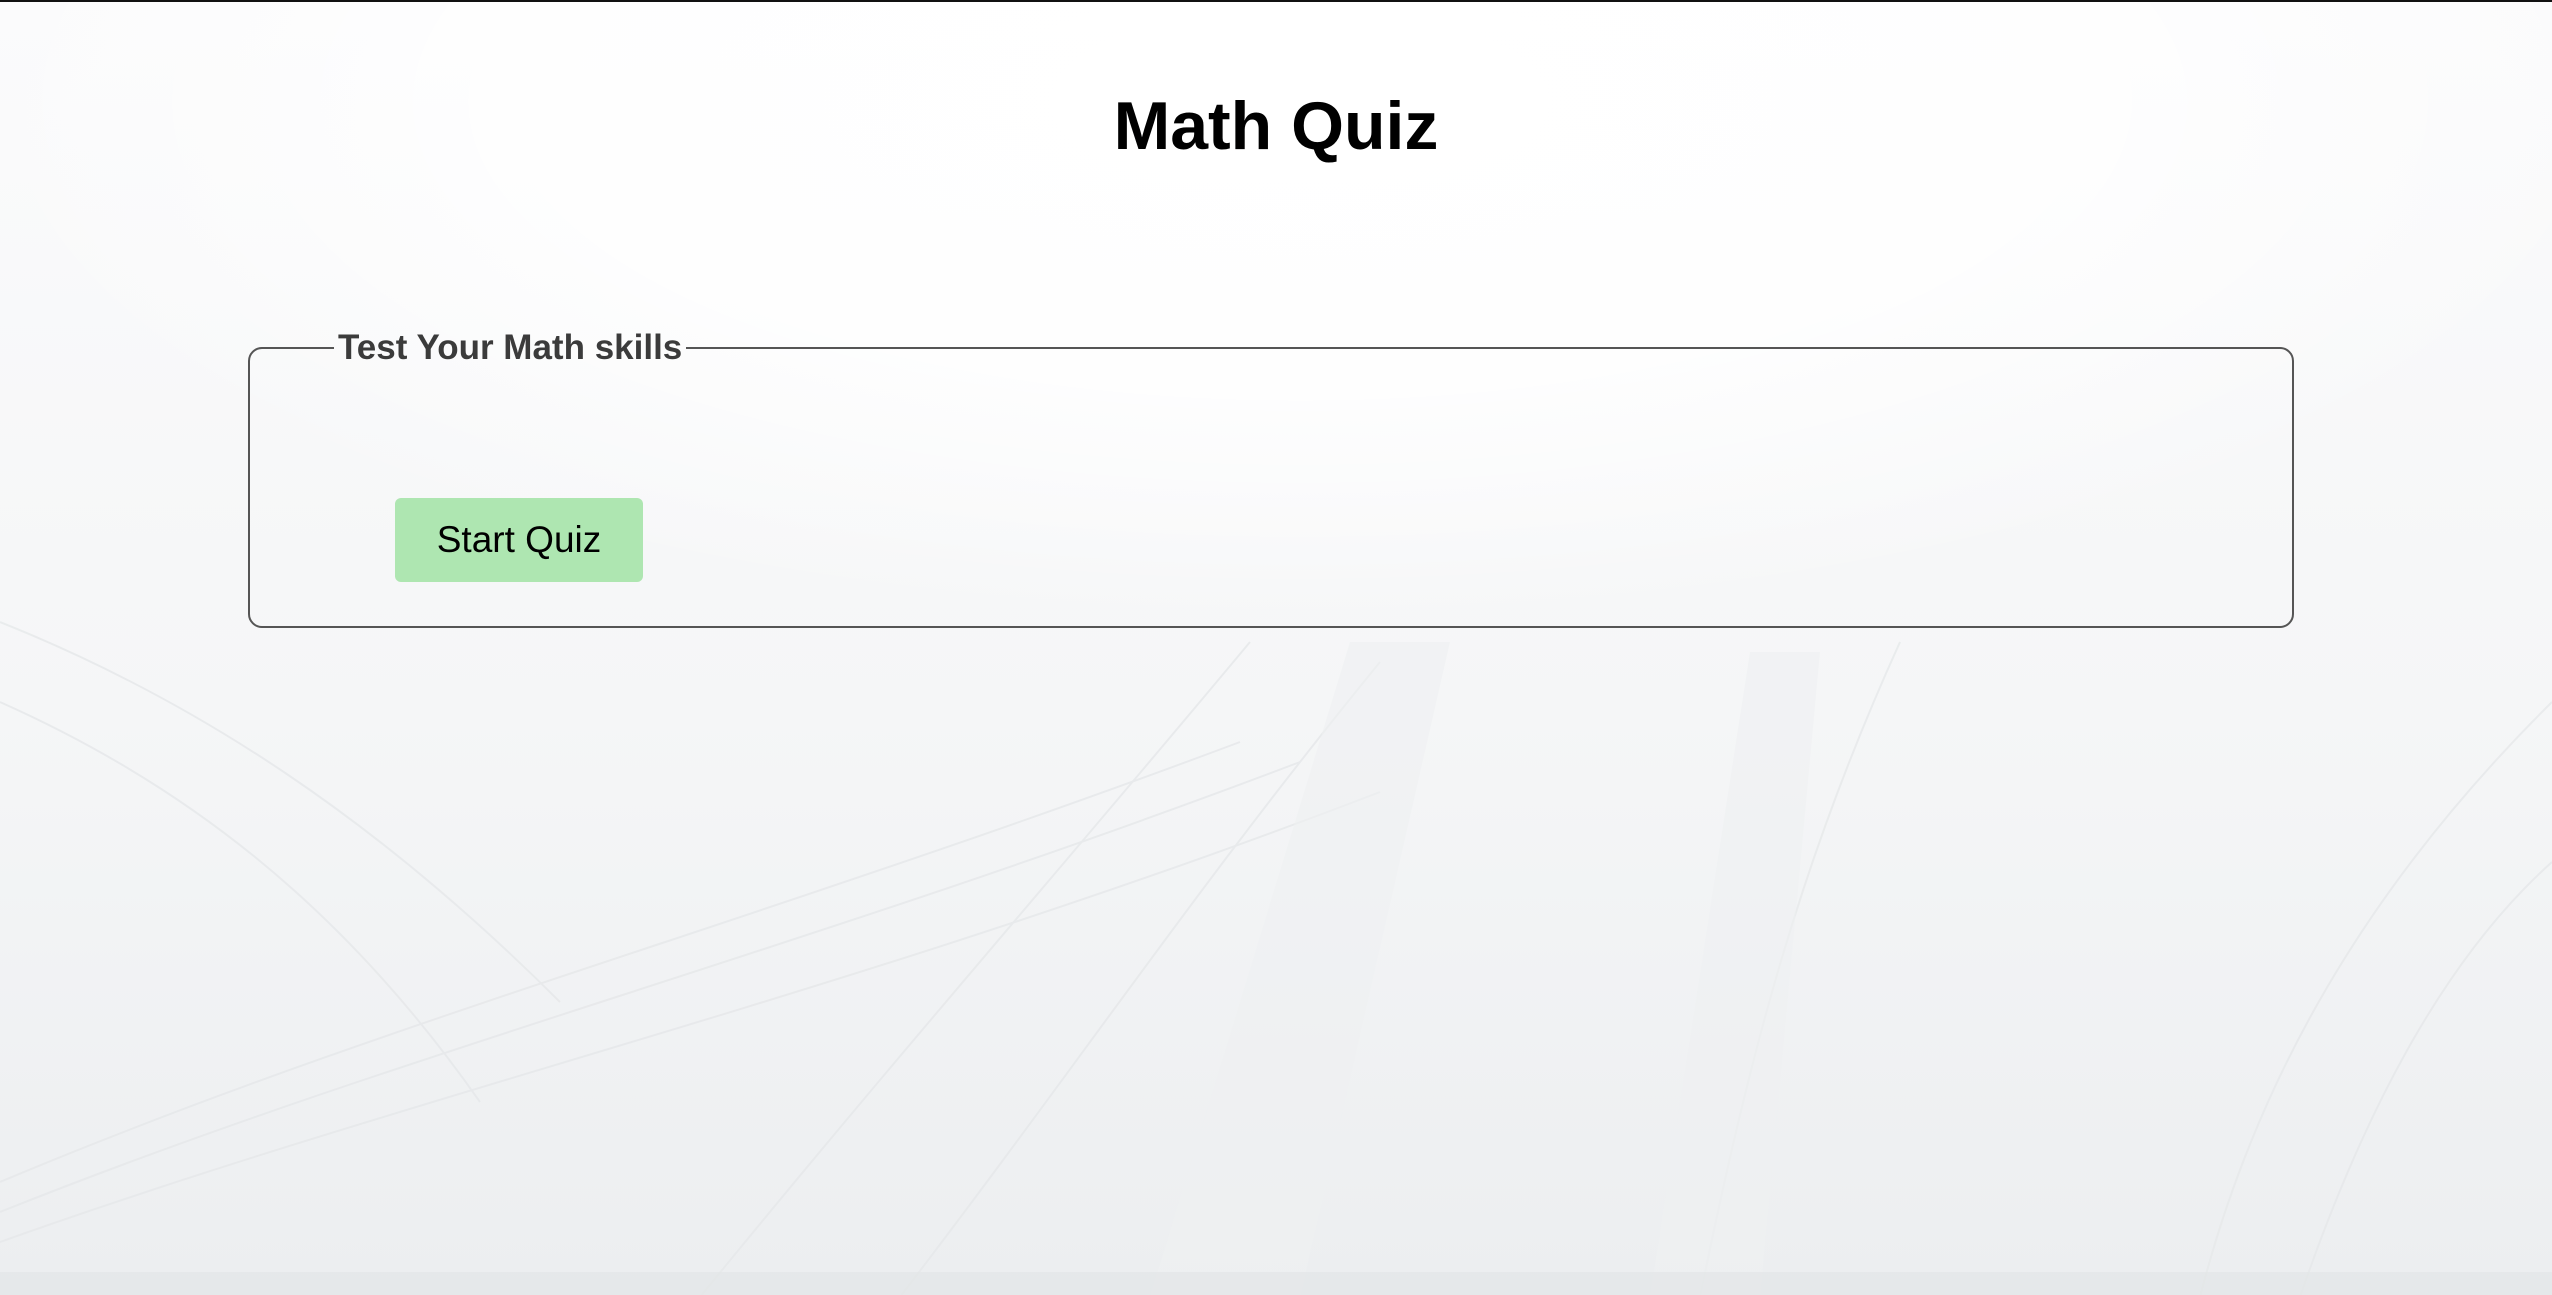  I want to click on page-title: Math Quiz, so click(1276, 126).